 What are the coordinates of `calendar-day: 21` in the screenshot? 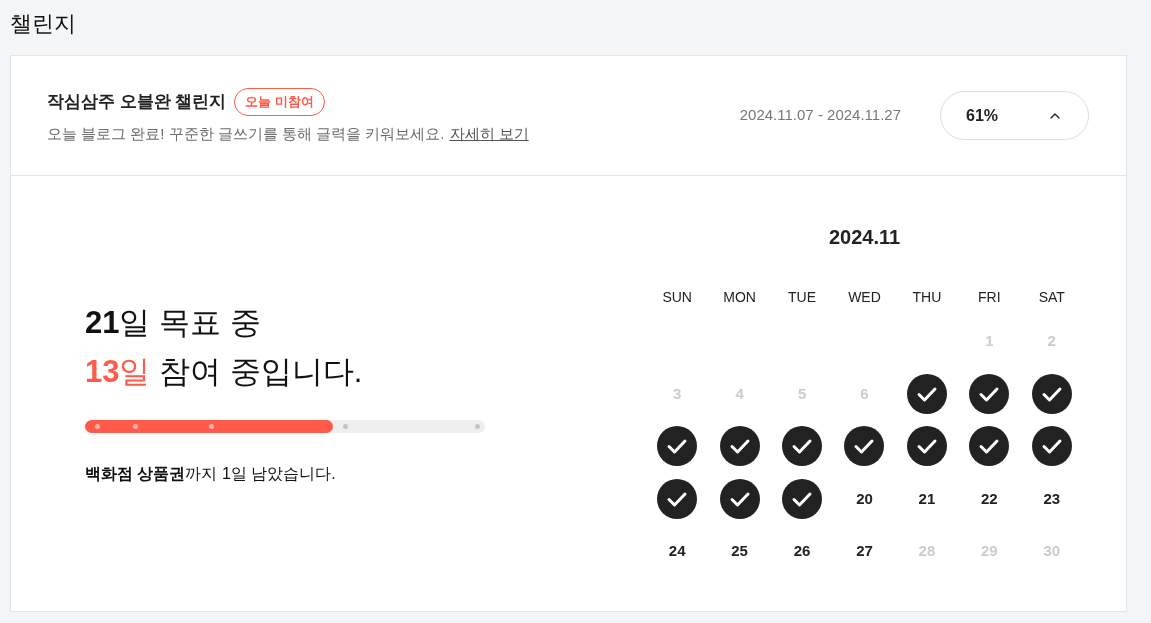 It's located at (927, 498).